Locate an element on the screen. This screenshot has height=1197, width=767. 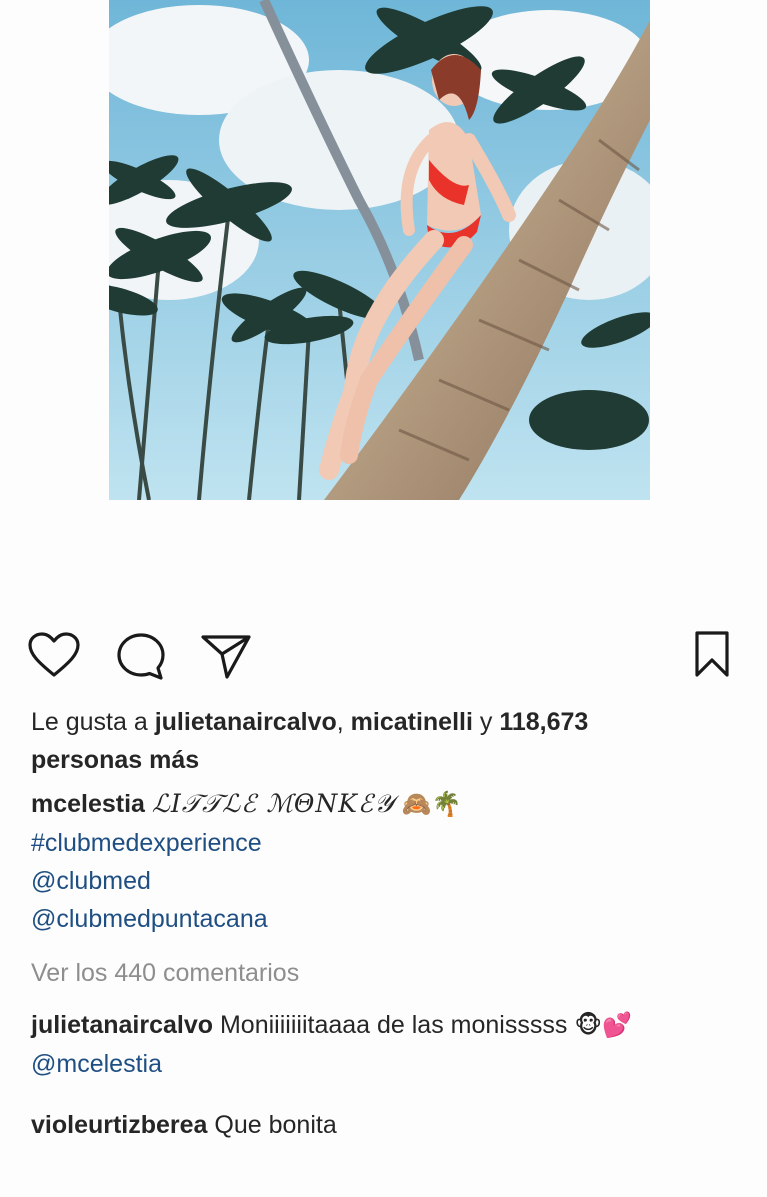
comment-emoji: 🐵💕 is located at coordinates (603, 1025).